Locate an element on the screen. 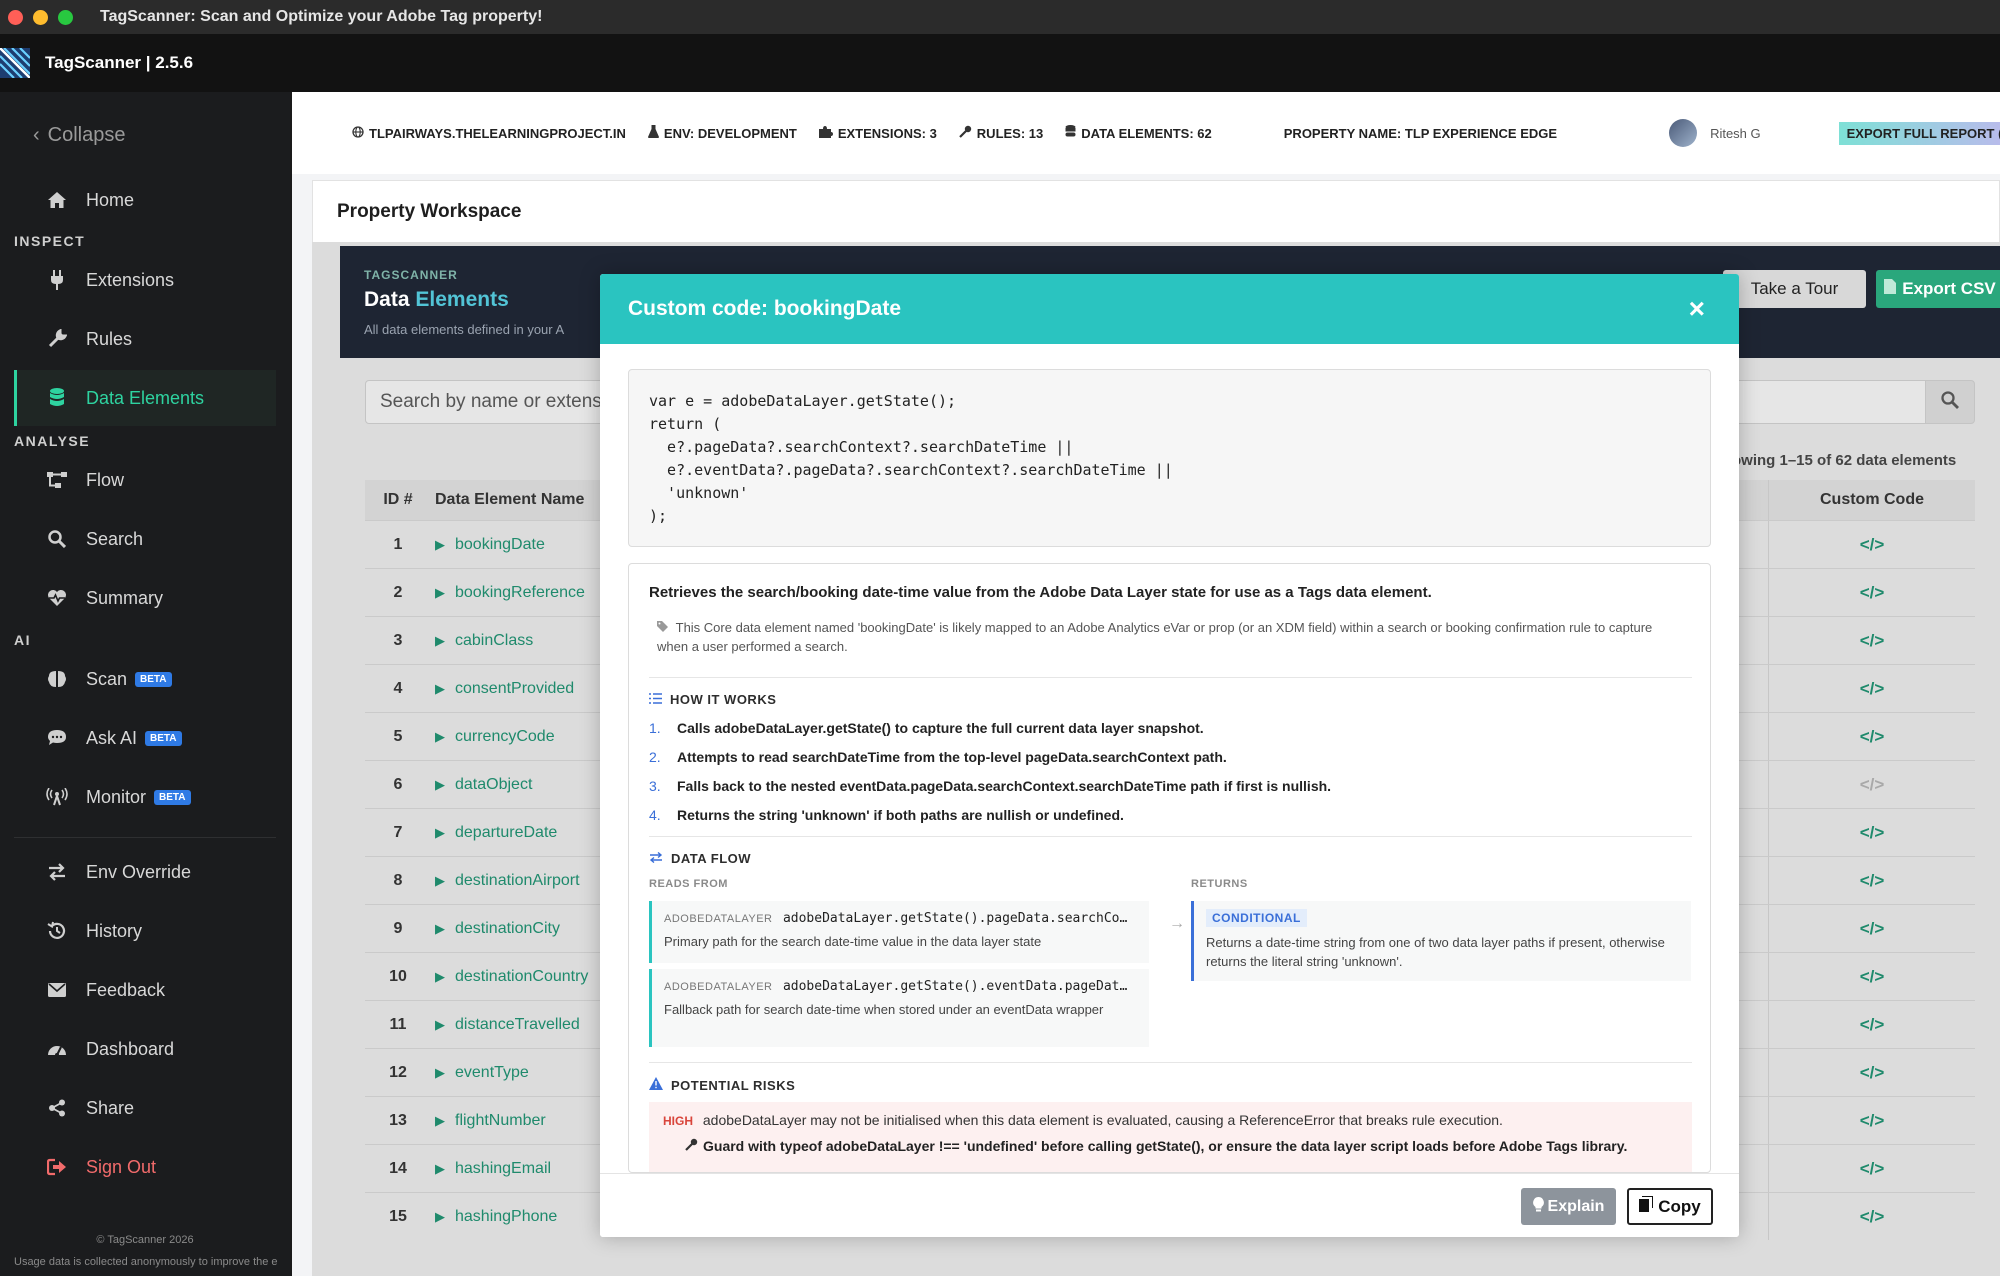  broadcast-tower-icon is located at coordinates (57, 797).